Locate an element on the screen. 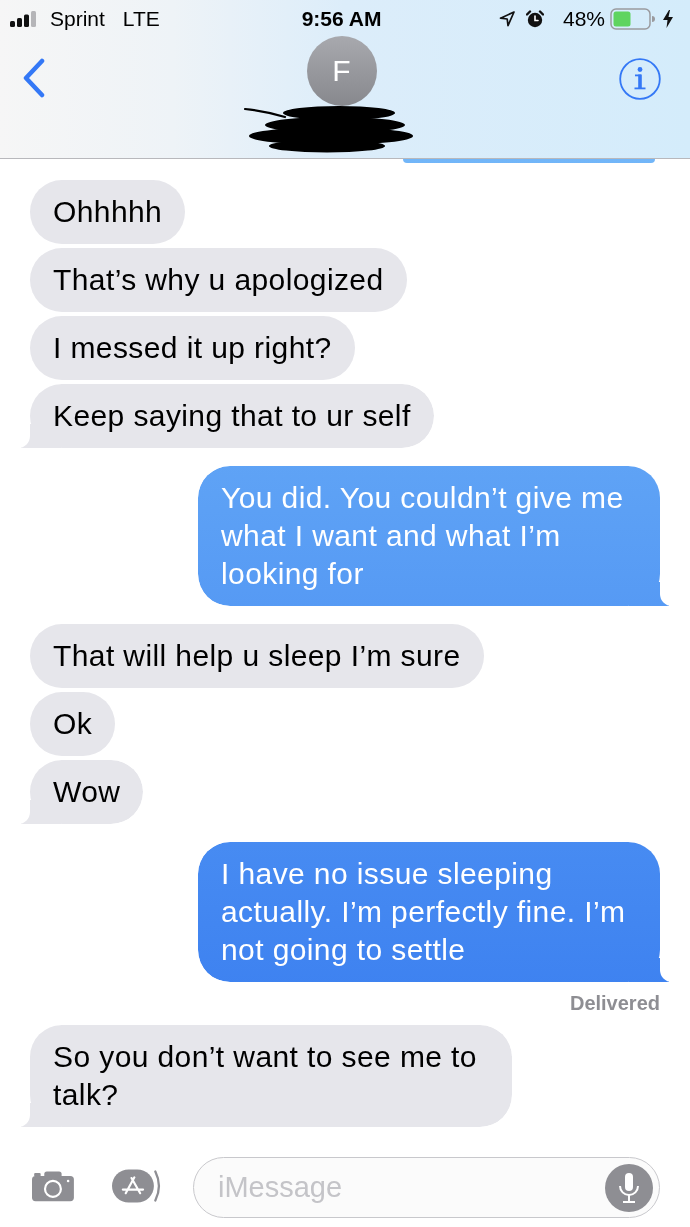 Image resolution: width=690 pixels, height=1227 pixels. alarm-clock-icon is located at coordinates (534, 19).